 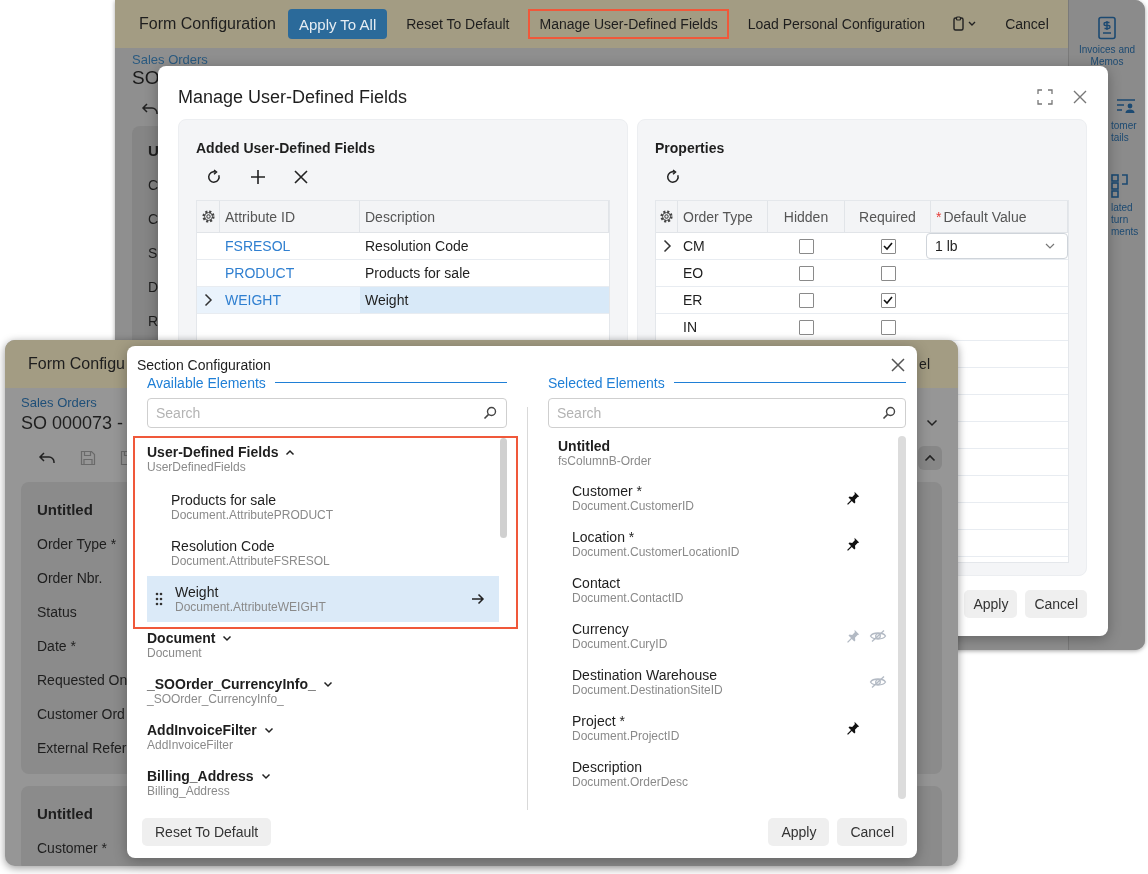 What do you see at coordinates (630, 782) in the screenshot?
I see `field-name: Document.OrderDesc` at bounding box center [630, 782].